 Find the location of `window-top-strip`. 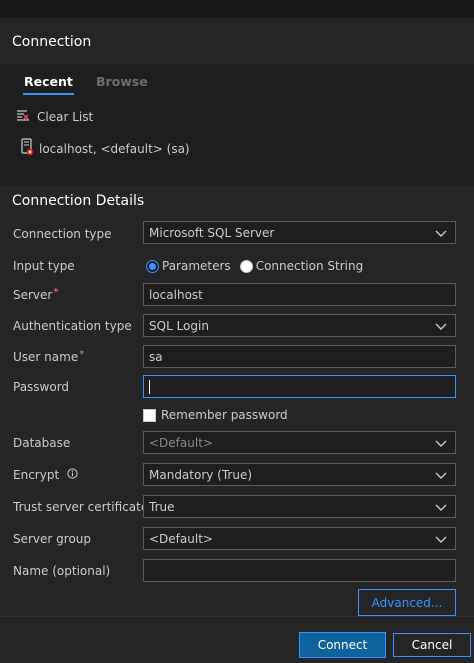

window-top-strip is located at coordinates (237, 9).